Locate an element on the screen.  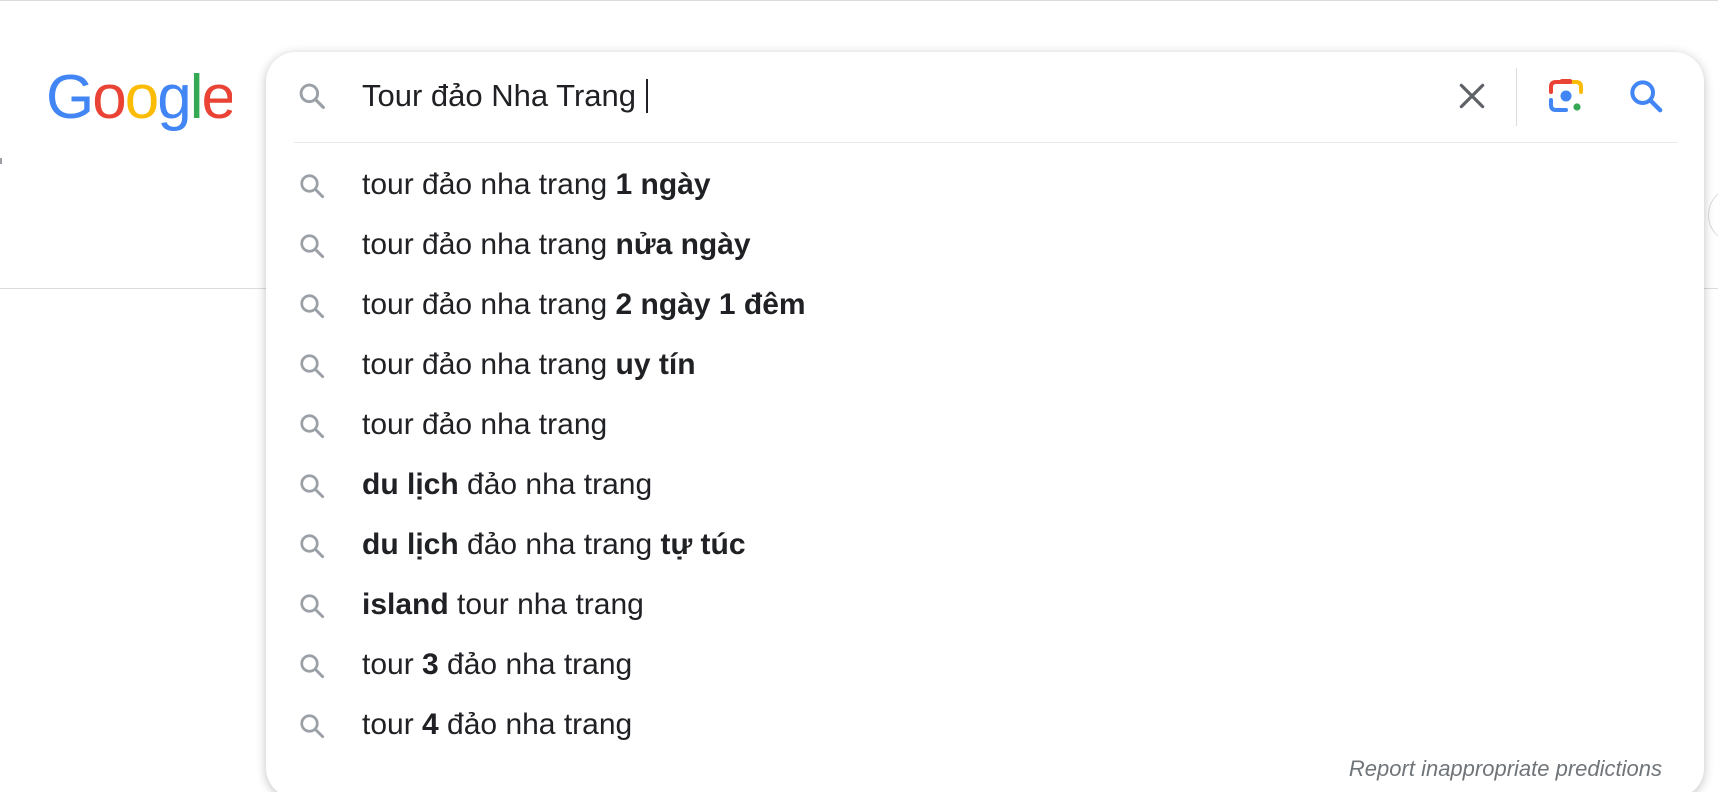
suggestion-completion: 1 ngày is located at coordinates (663, 184).